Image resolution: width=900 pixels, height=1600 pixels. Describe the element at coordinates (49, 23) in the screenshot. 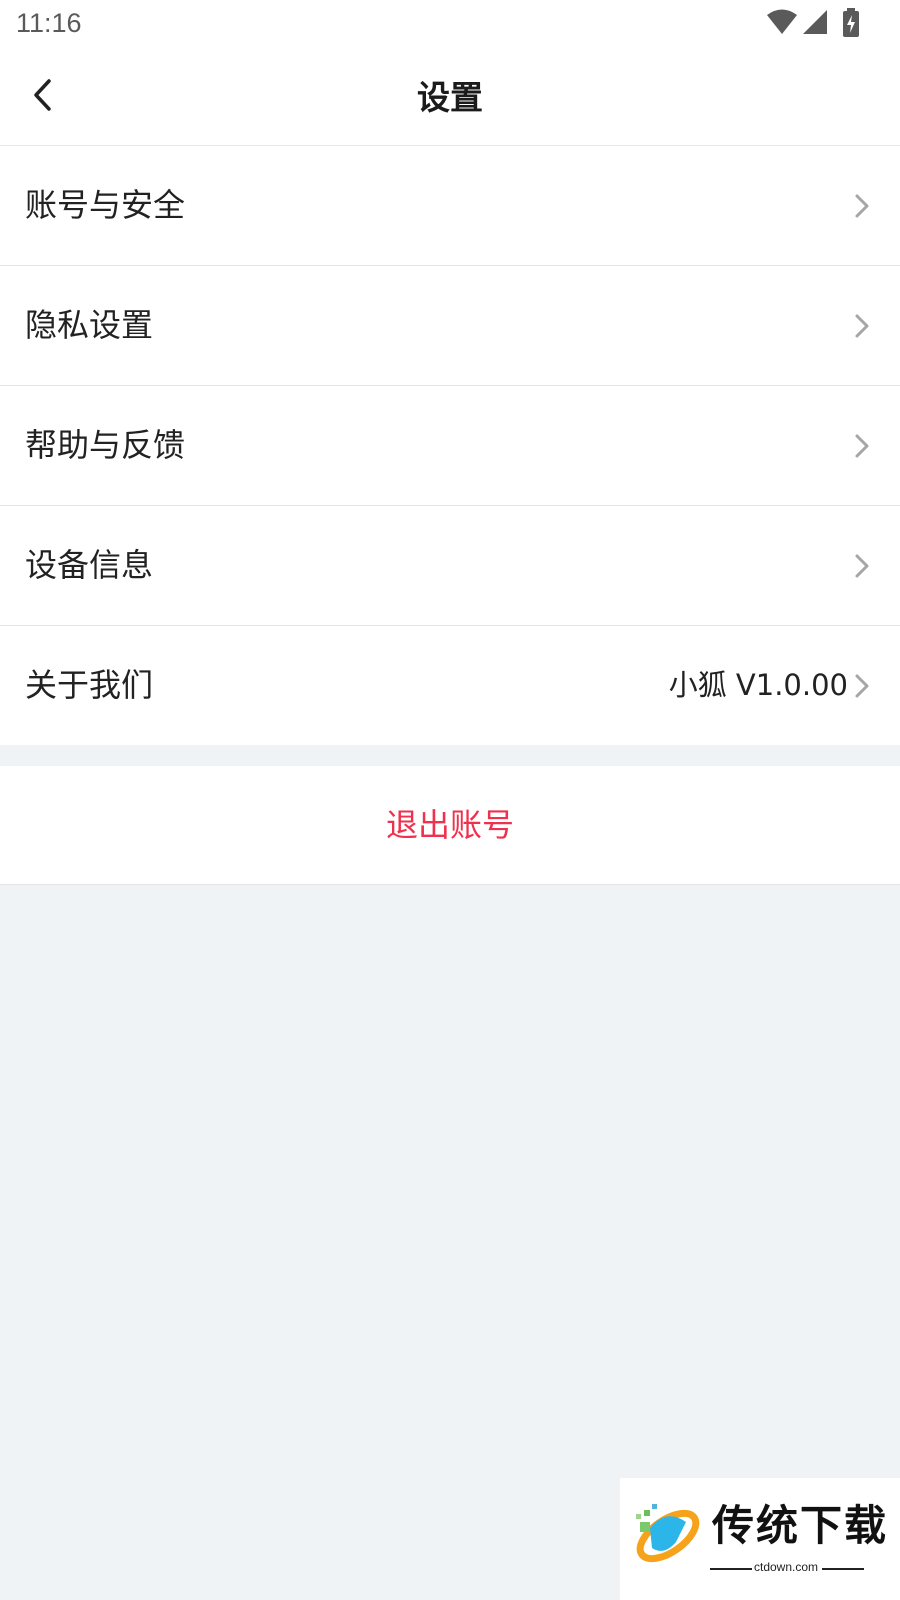

I see `status-time: 11:16` at that location.